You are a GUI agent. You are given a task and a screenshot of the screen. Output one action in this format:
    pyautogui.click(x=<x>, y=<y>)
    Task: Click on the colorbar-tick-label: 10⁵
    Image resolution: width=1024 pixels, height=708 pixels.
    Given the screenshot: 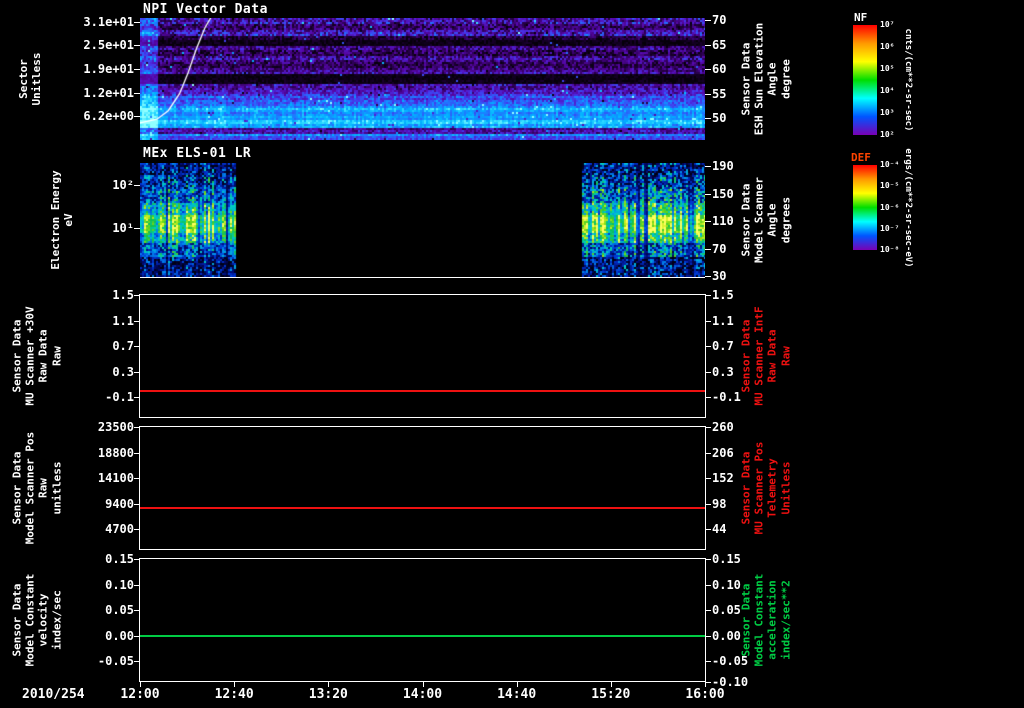 What is the action you would take?
    pyautogui.click(x=887, y=68)
    